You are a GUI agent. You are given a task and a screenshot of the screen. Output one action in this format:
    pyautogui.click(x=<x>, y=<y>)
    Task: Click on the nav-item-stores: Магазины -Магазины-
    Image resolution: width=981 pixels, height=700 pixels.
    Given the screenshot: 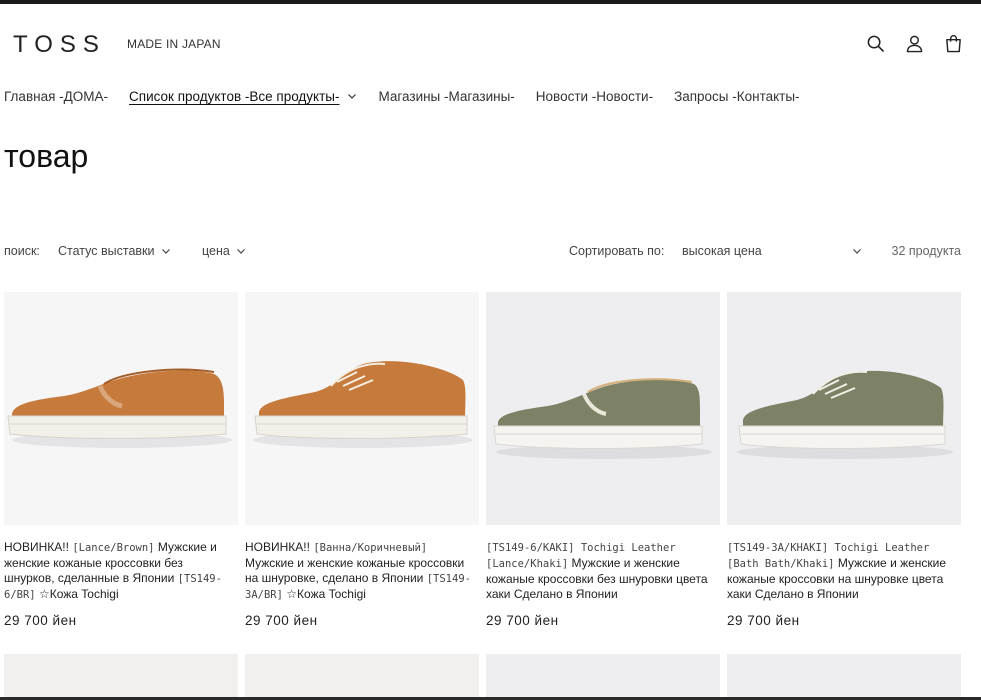 What is the action you would take?
    pyautogui.click(x=446, y=96)
    